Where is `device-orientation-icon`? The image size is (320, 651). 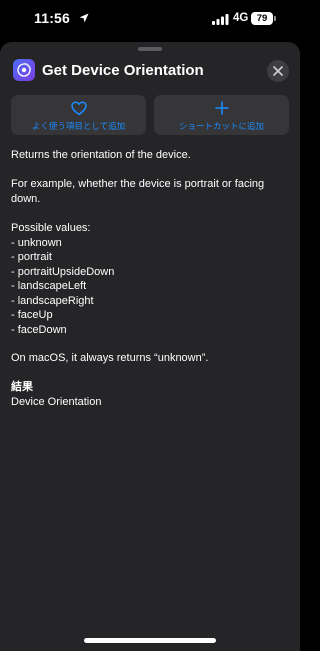 device-orientation-icon is located at coordinates (24, 69).